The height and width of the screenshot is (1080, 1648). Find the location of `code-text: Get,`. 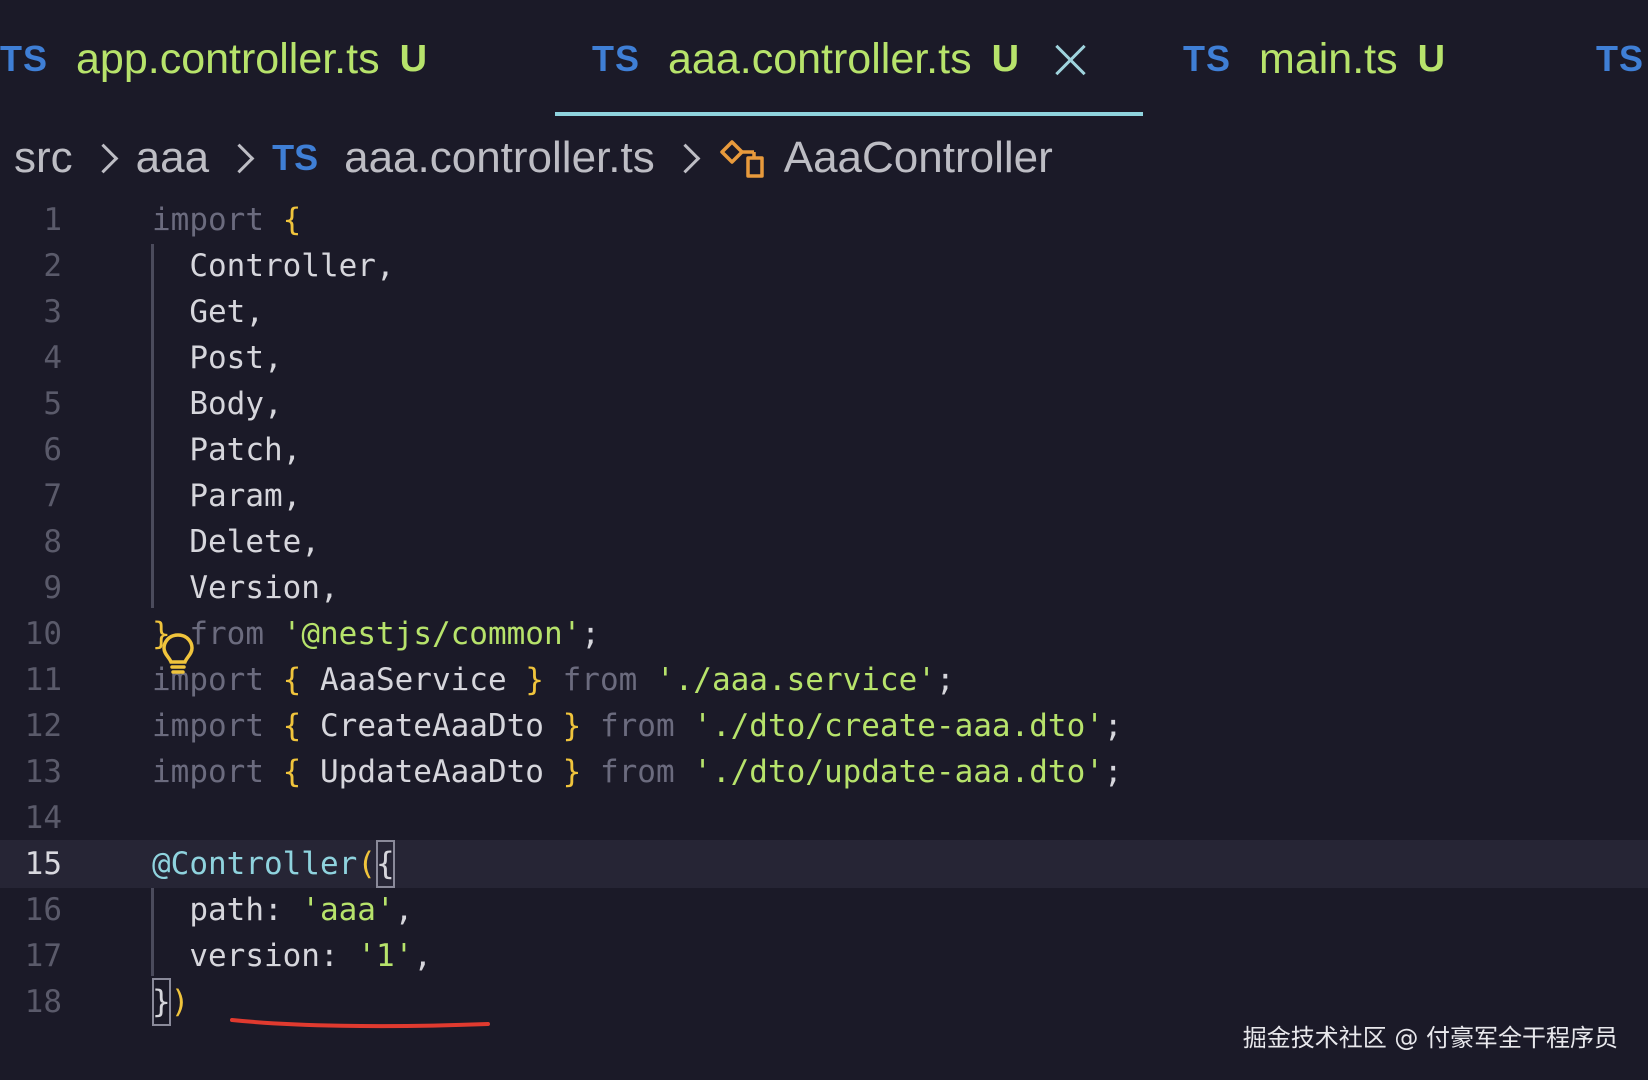

code-text: Get, is located at coordinates (208, 312).